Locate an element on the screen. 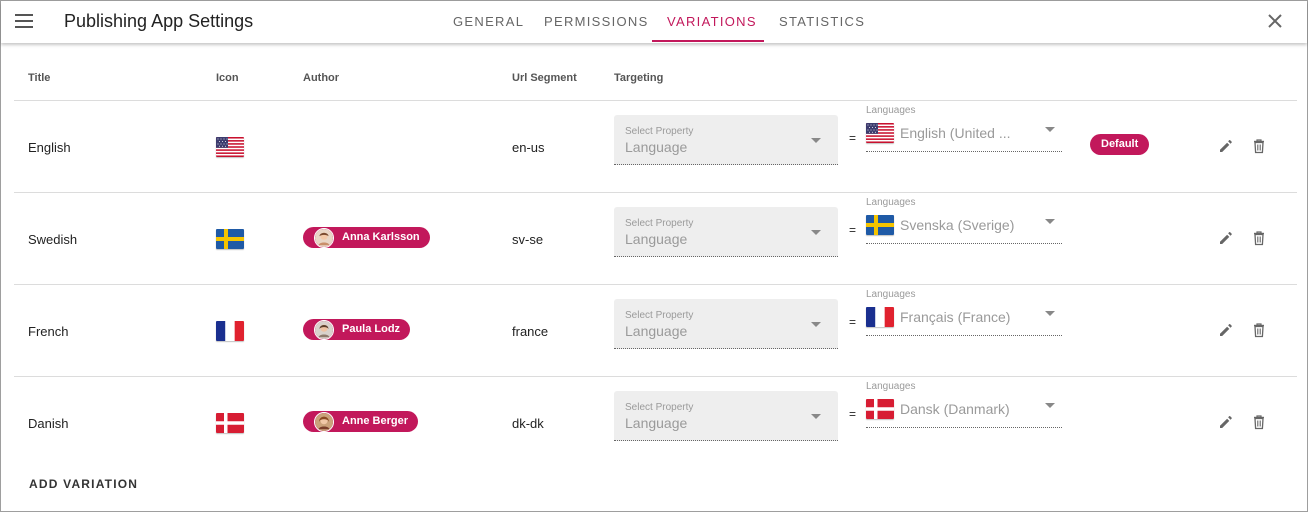 This screenshot has height=512, width=1308. language-select-value: Svenska (Sverige) is located at coordinates (957, 225).